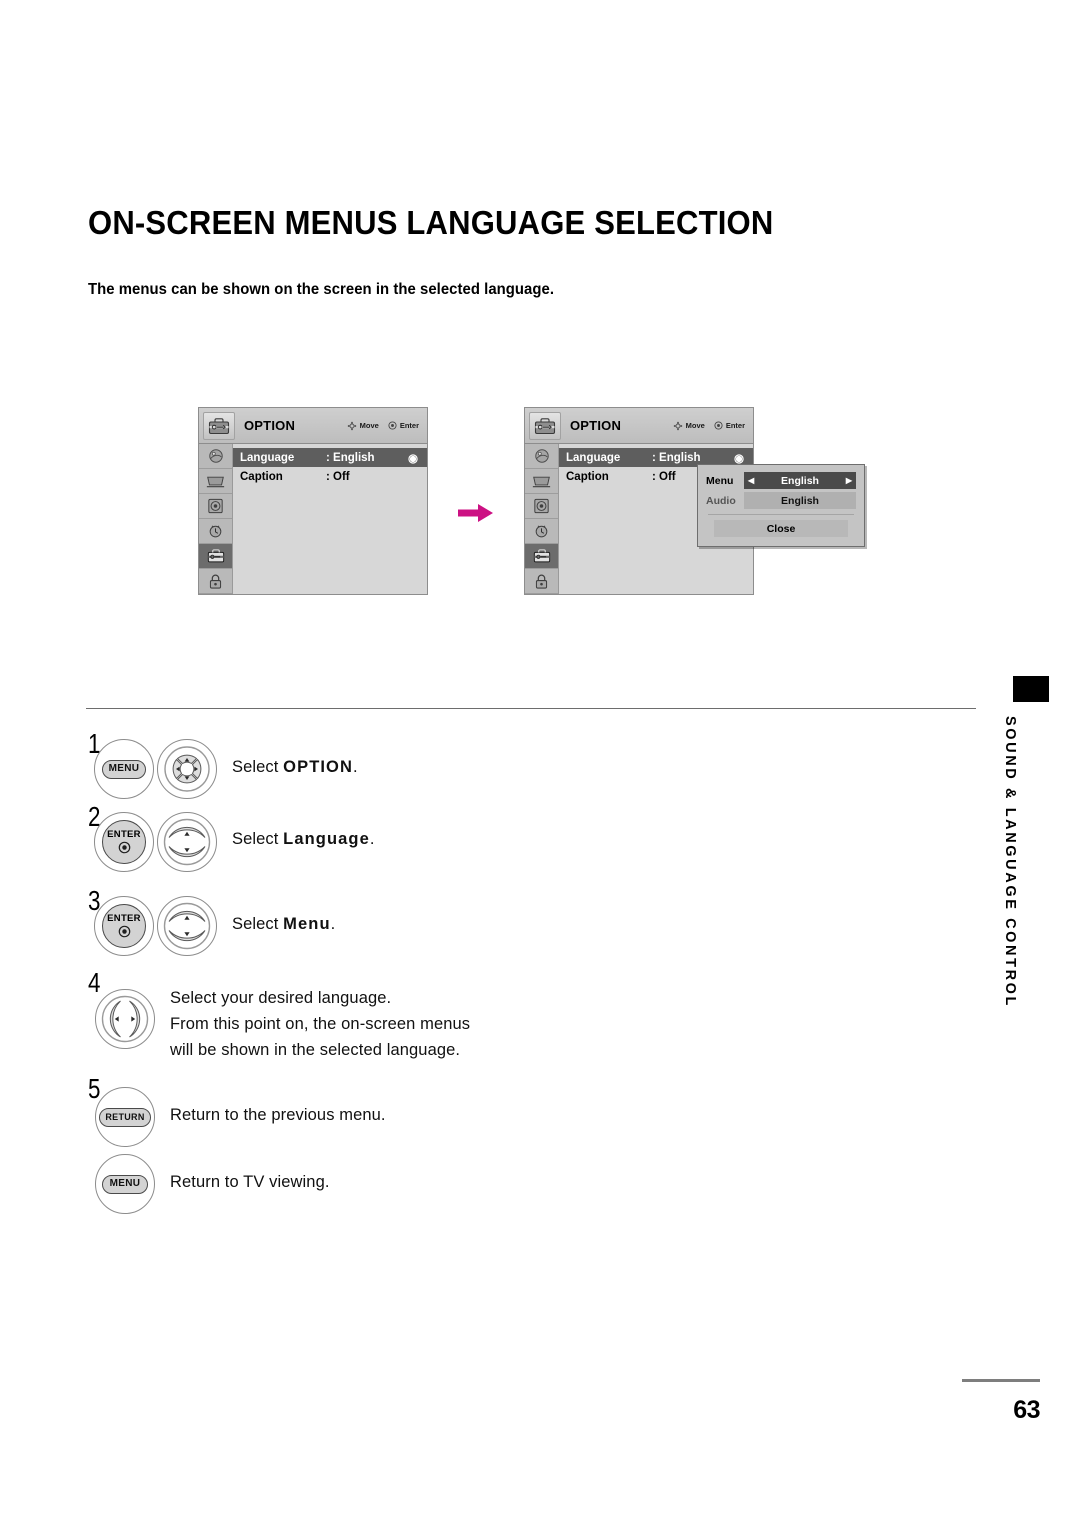 Image resolution: width=1080 pixels, height=1528 pixels. Describe the element at coordinates (355, 767) in the screenshot. I see `step-1-suffix: .` at that location.